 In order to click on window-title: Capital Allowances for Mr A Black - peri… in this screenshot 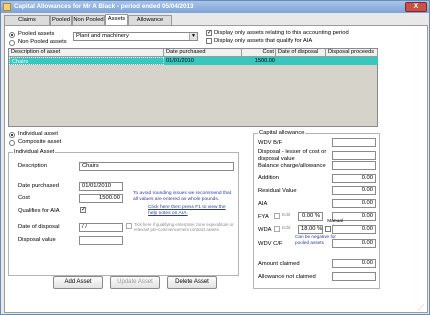, I will do `click(104, 6)`.